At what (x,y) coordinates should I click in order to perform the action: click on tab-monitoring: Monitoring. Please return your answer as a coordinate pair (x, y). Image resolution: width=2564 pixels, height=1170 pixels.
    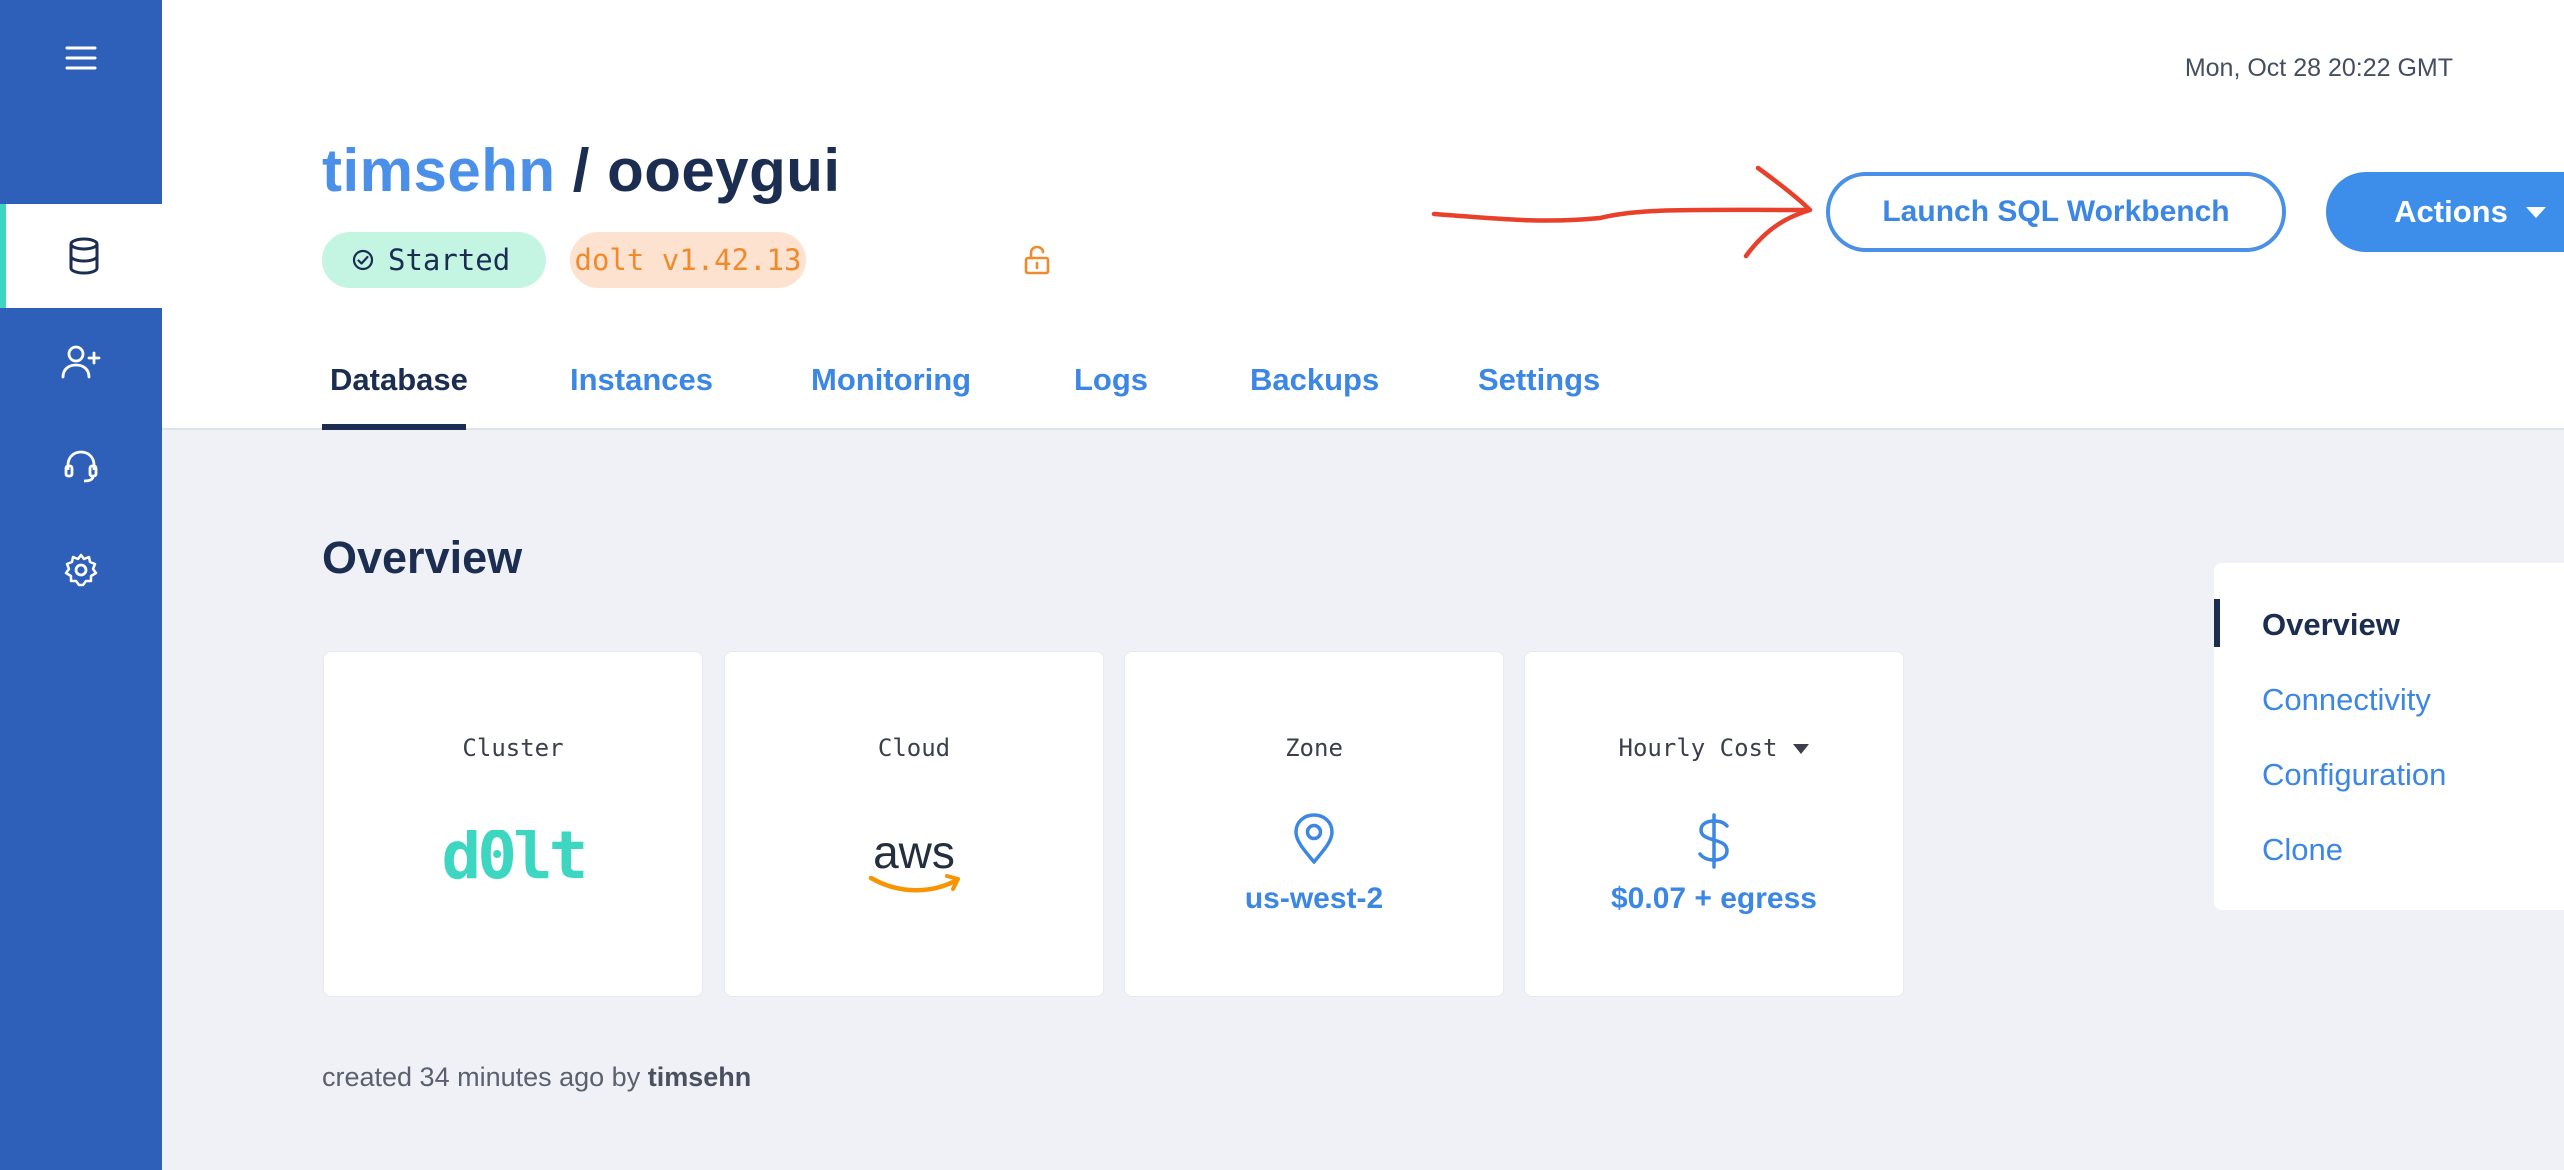
    Looking at the image, I should click on (891, 380).